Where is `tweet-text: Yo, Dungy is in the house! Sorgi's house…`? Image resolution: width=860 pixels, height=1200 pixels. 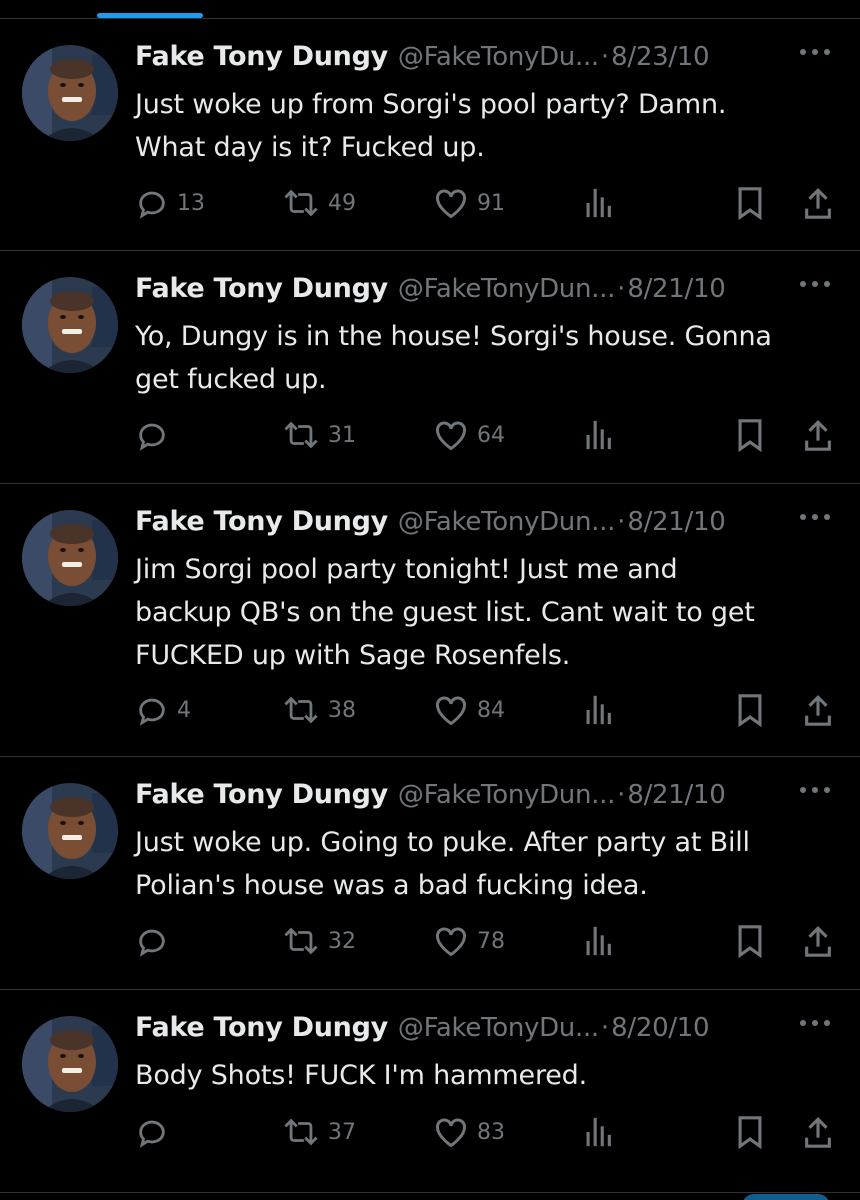 tweet-text: Yo, Dungy is in the house! Sorgi's house… is located at coordinates (453, 358).